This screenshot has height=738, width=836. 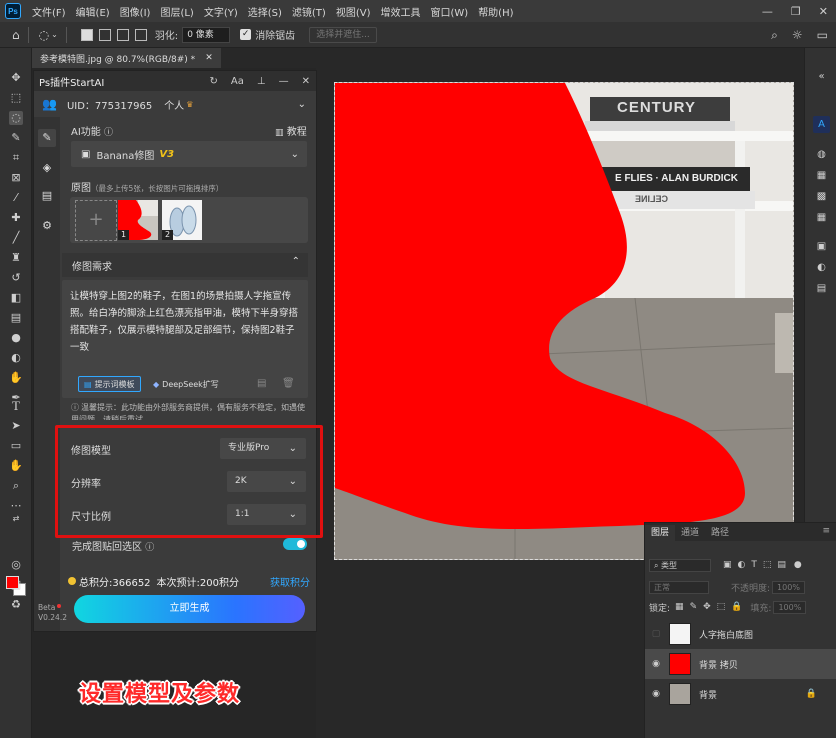 I want to click on lock-move-icon: ✥, so click(x=707, y=607).